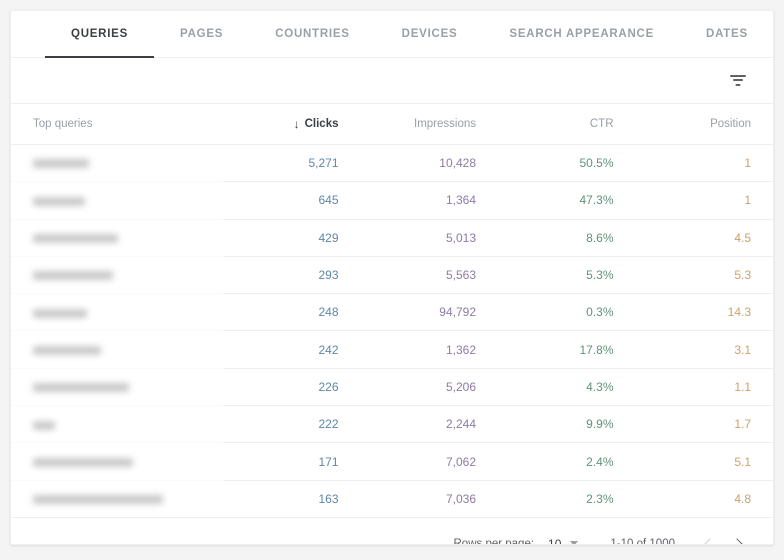 Image resolution: width=784 pixels, height=560 pixels. What do you see at coordinates (296, 124) in the screenshot?
I see `sort-descending-icon: ↓` at bounding box center [296, 124].